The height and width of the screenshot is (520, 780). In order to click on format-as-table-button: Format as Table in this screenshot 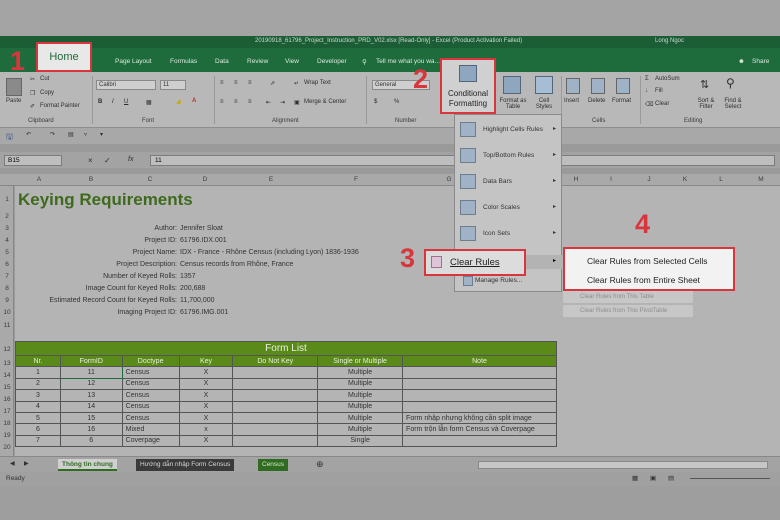, I will do `click(513, 104)`.